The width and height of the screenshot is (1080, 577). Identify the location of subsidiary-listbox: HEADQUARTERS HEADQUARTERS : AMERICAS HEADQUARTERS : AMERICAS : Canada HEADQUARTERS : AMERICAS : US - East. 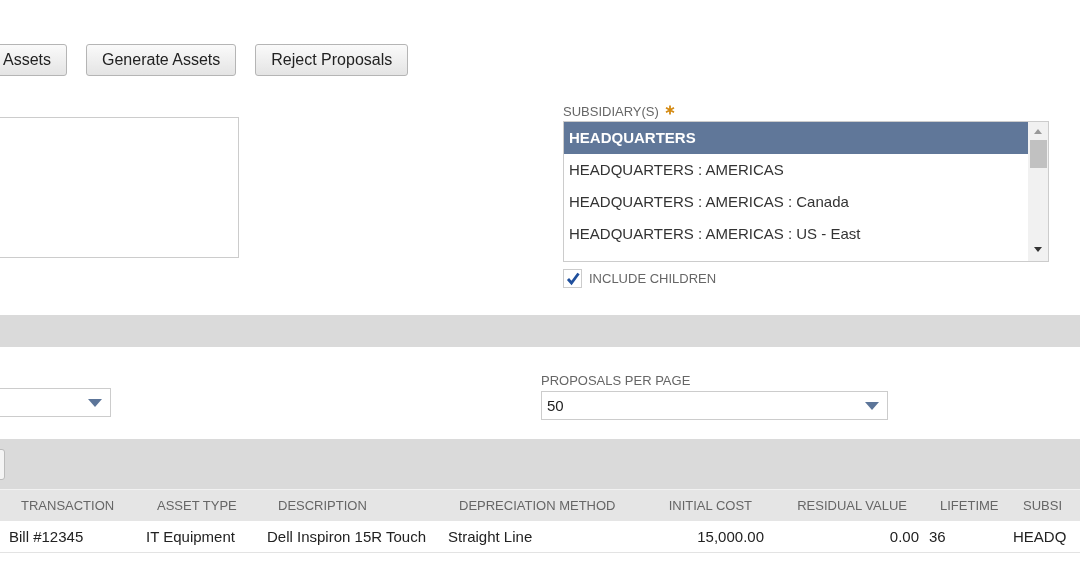
(806, 191).